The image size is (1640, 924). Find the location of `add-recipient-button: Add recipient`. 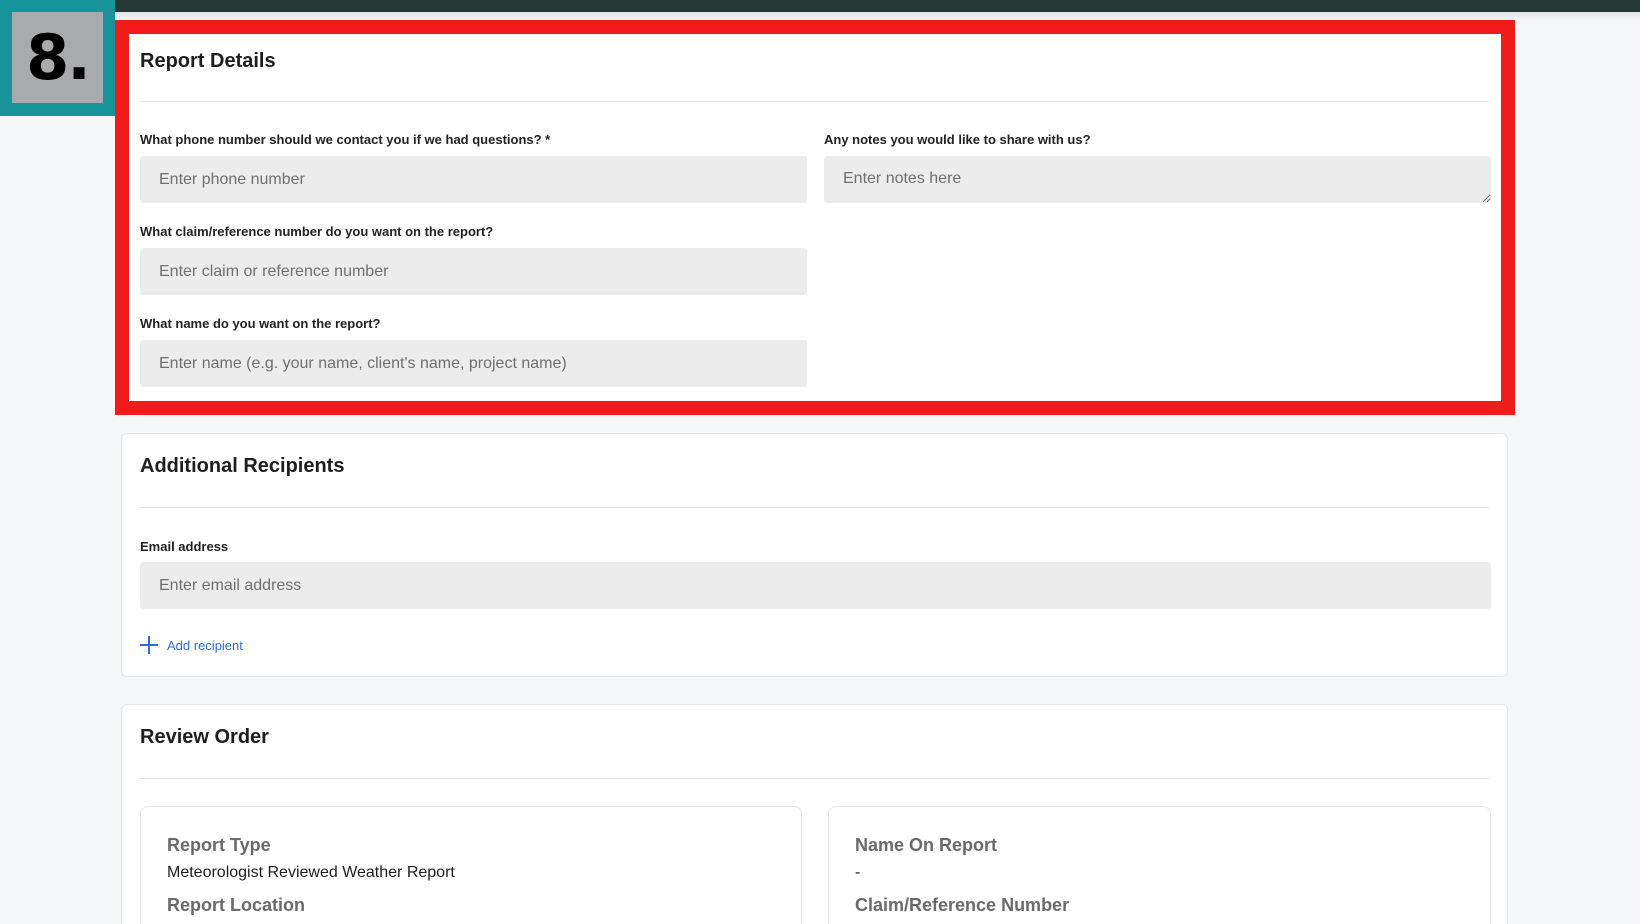

add-recipient-button: Add recipient is located at coordinates (191, 645).